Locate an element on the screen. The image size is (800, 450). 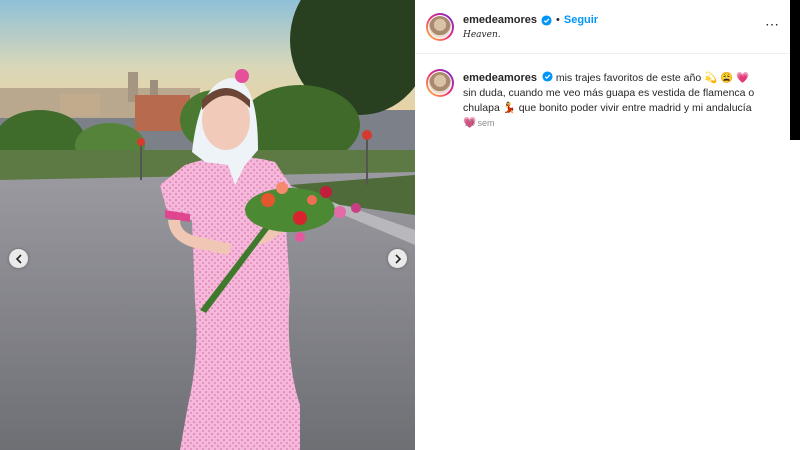
avatar is located at coordinates (440, 27).